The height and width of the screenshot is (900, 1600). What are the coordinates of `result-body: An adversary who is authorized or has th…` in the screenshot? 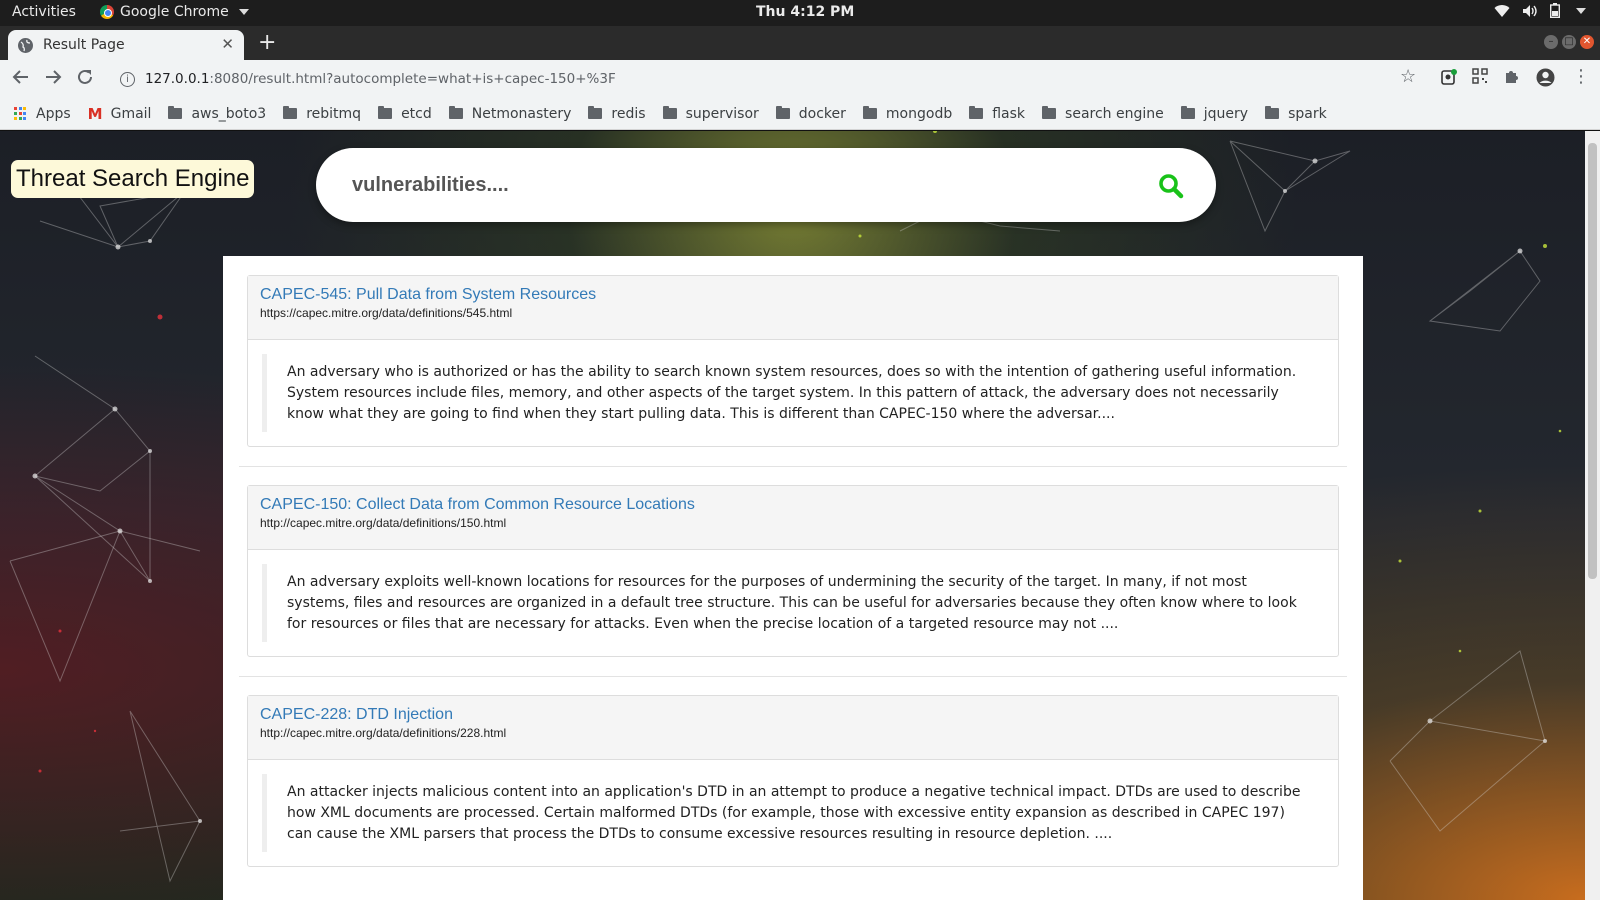 It's located at (793, 393).